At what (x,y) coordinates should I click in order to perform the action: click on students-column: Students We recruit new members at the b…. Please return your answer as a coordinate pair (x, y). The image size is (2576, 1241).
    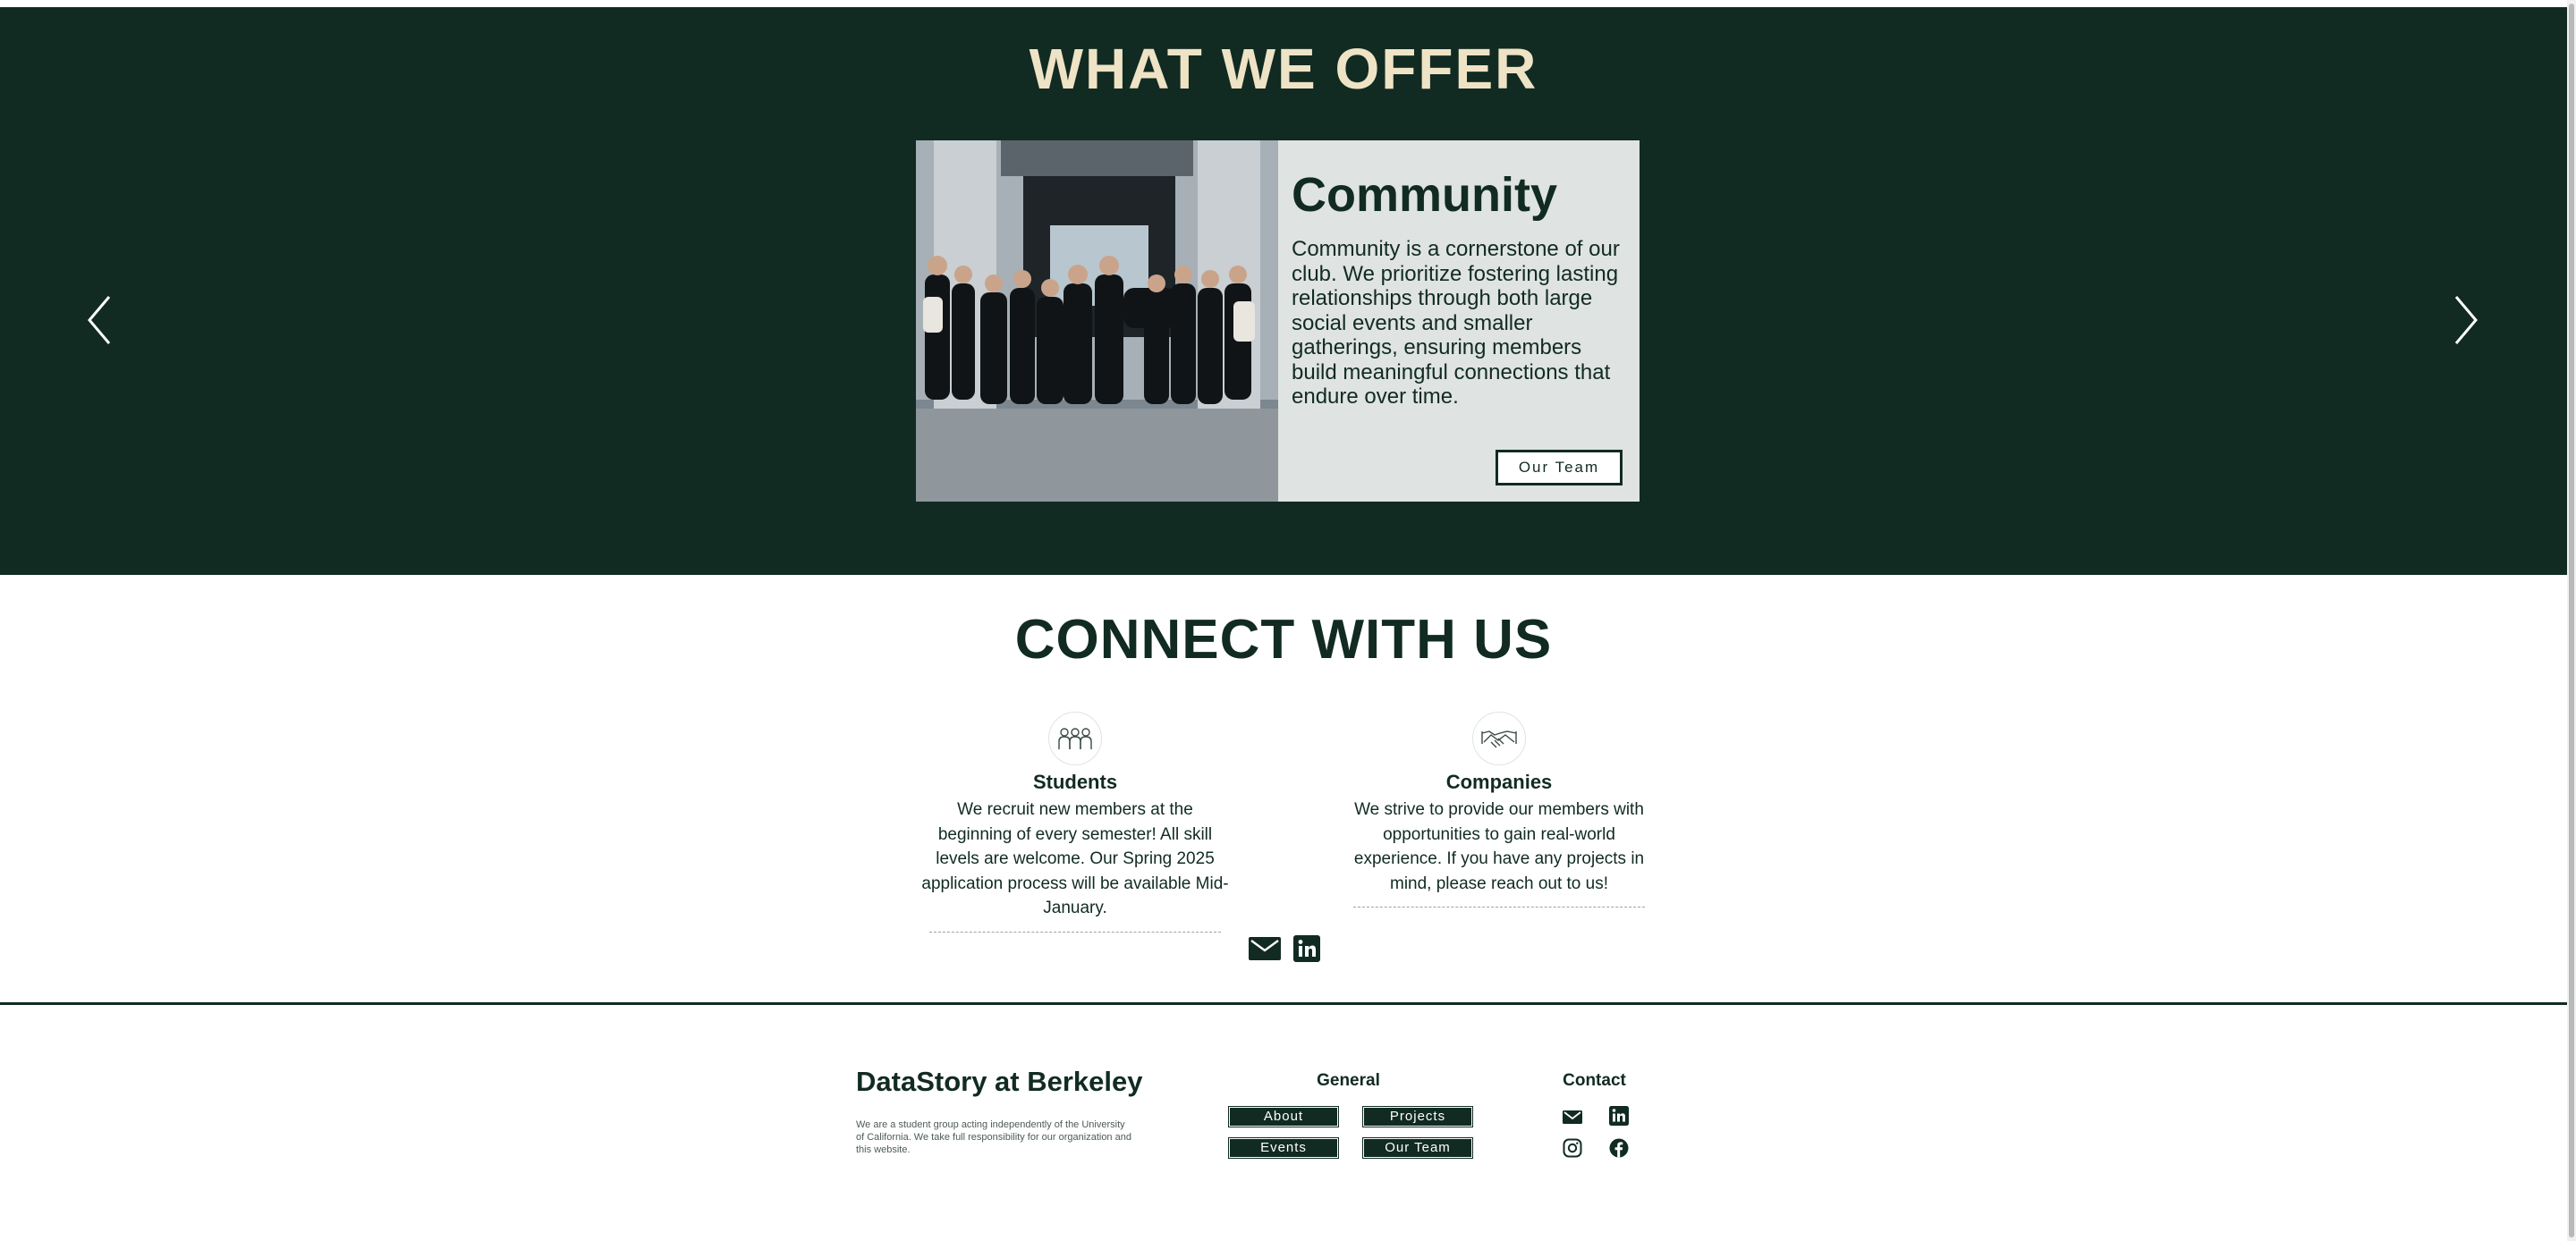
    Looking at the image, I should click on (1075, 822).